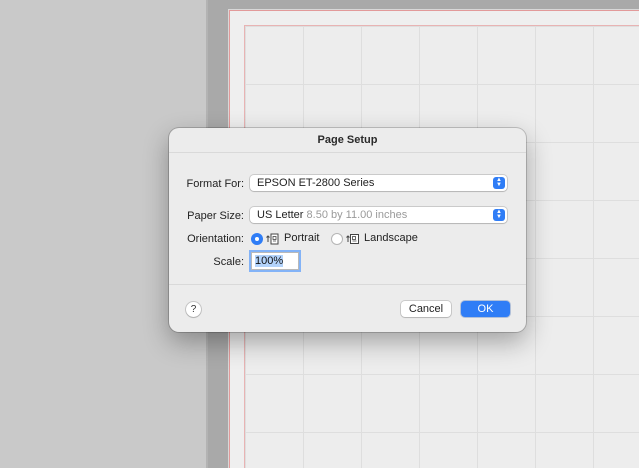 The width and height of the screenshot is (639, 468). What do you see at coordinates (352, 239) in the screenshot?
I see `landscape-orientation-icon` at bounding box center [352, 239].